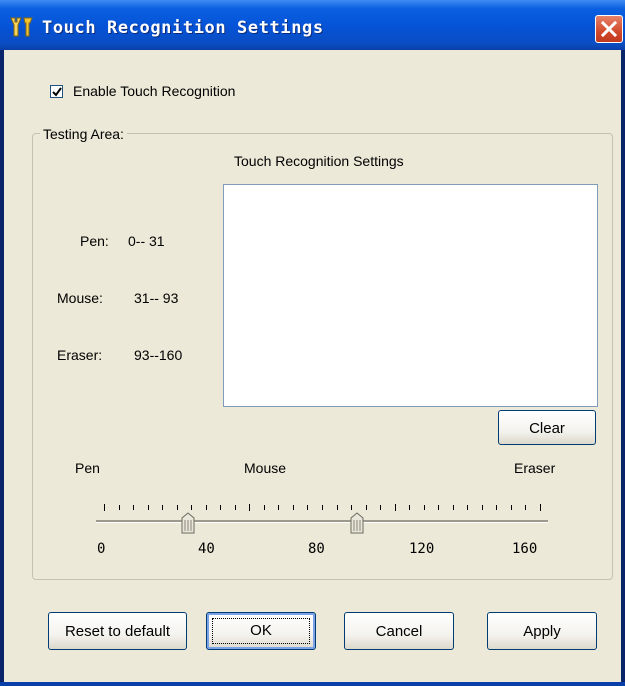 The height and width of the screenshot is (686, 625). Describe the element at coordinates (547, 427) in the screenshot. I see `clear-button: Clear` at that location.